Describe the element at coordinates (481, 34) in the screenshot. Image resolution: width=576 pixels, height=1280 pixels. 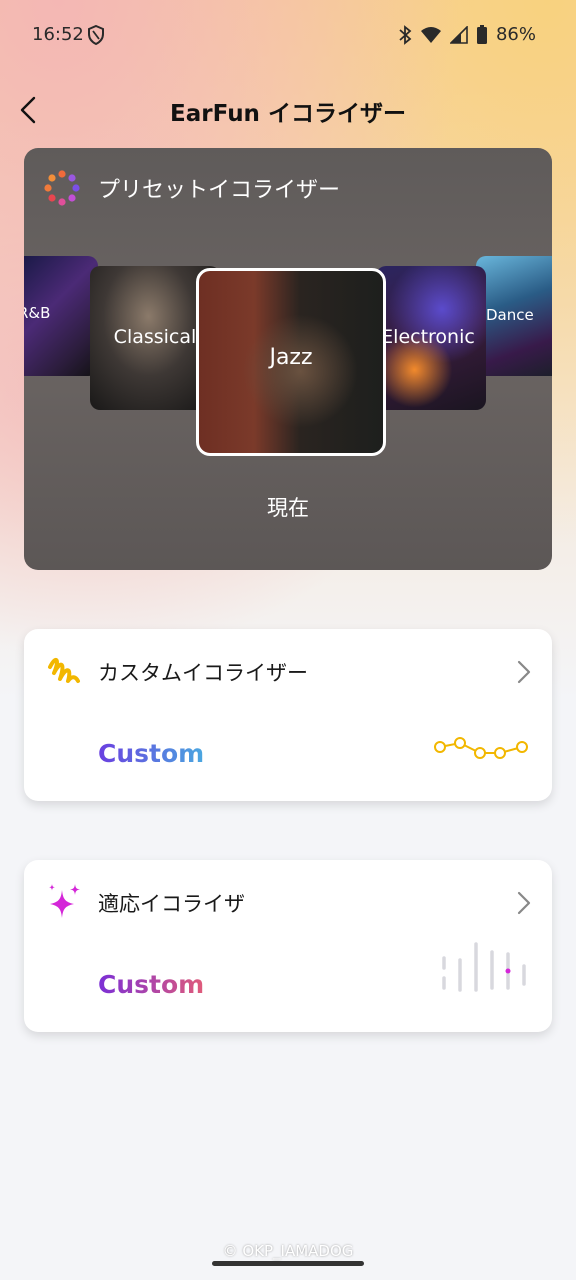
I see `battery-icon` at that location.